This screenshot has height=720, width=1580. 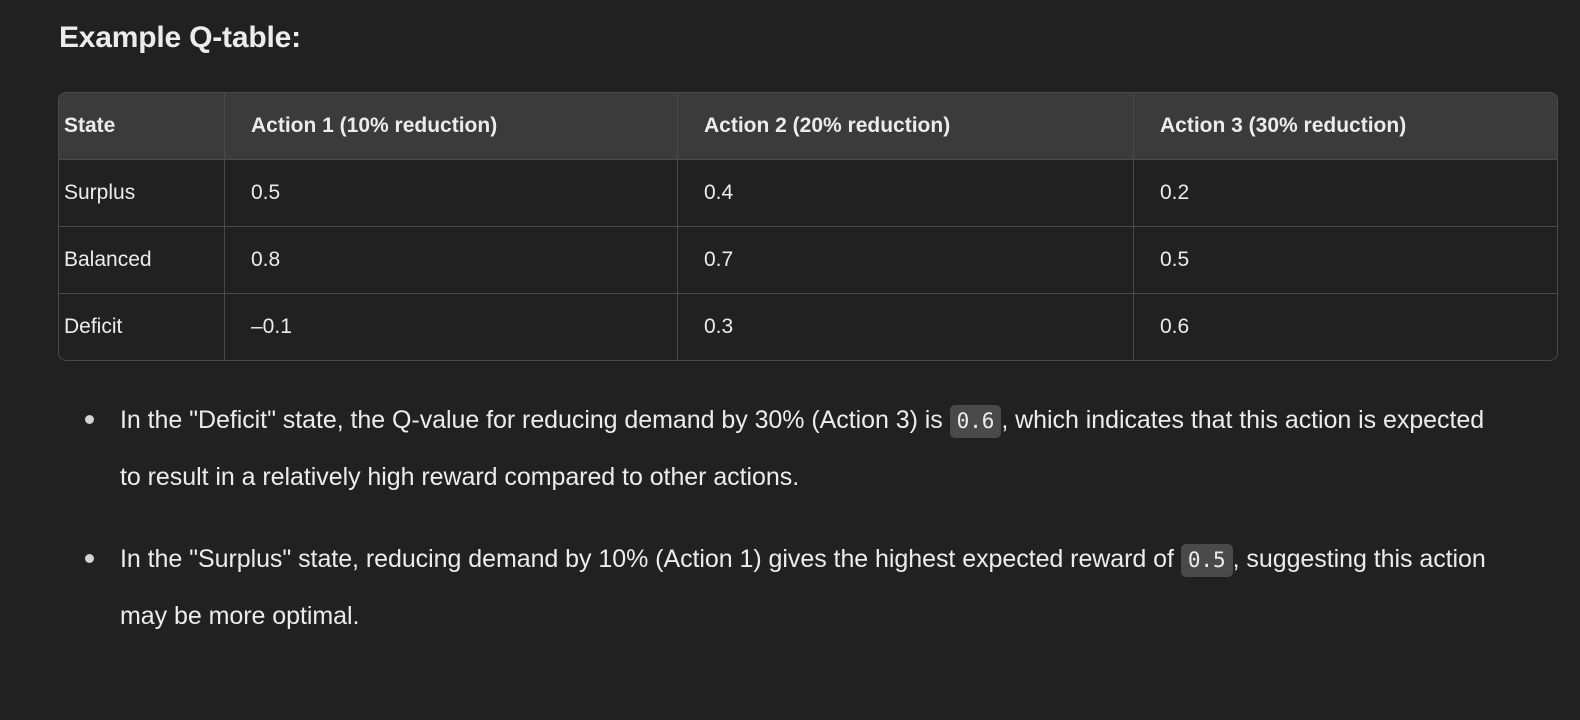 I want to click on cell-action-2: 0.3, so click(x=906, y=327).